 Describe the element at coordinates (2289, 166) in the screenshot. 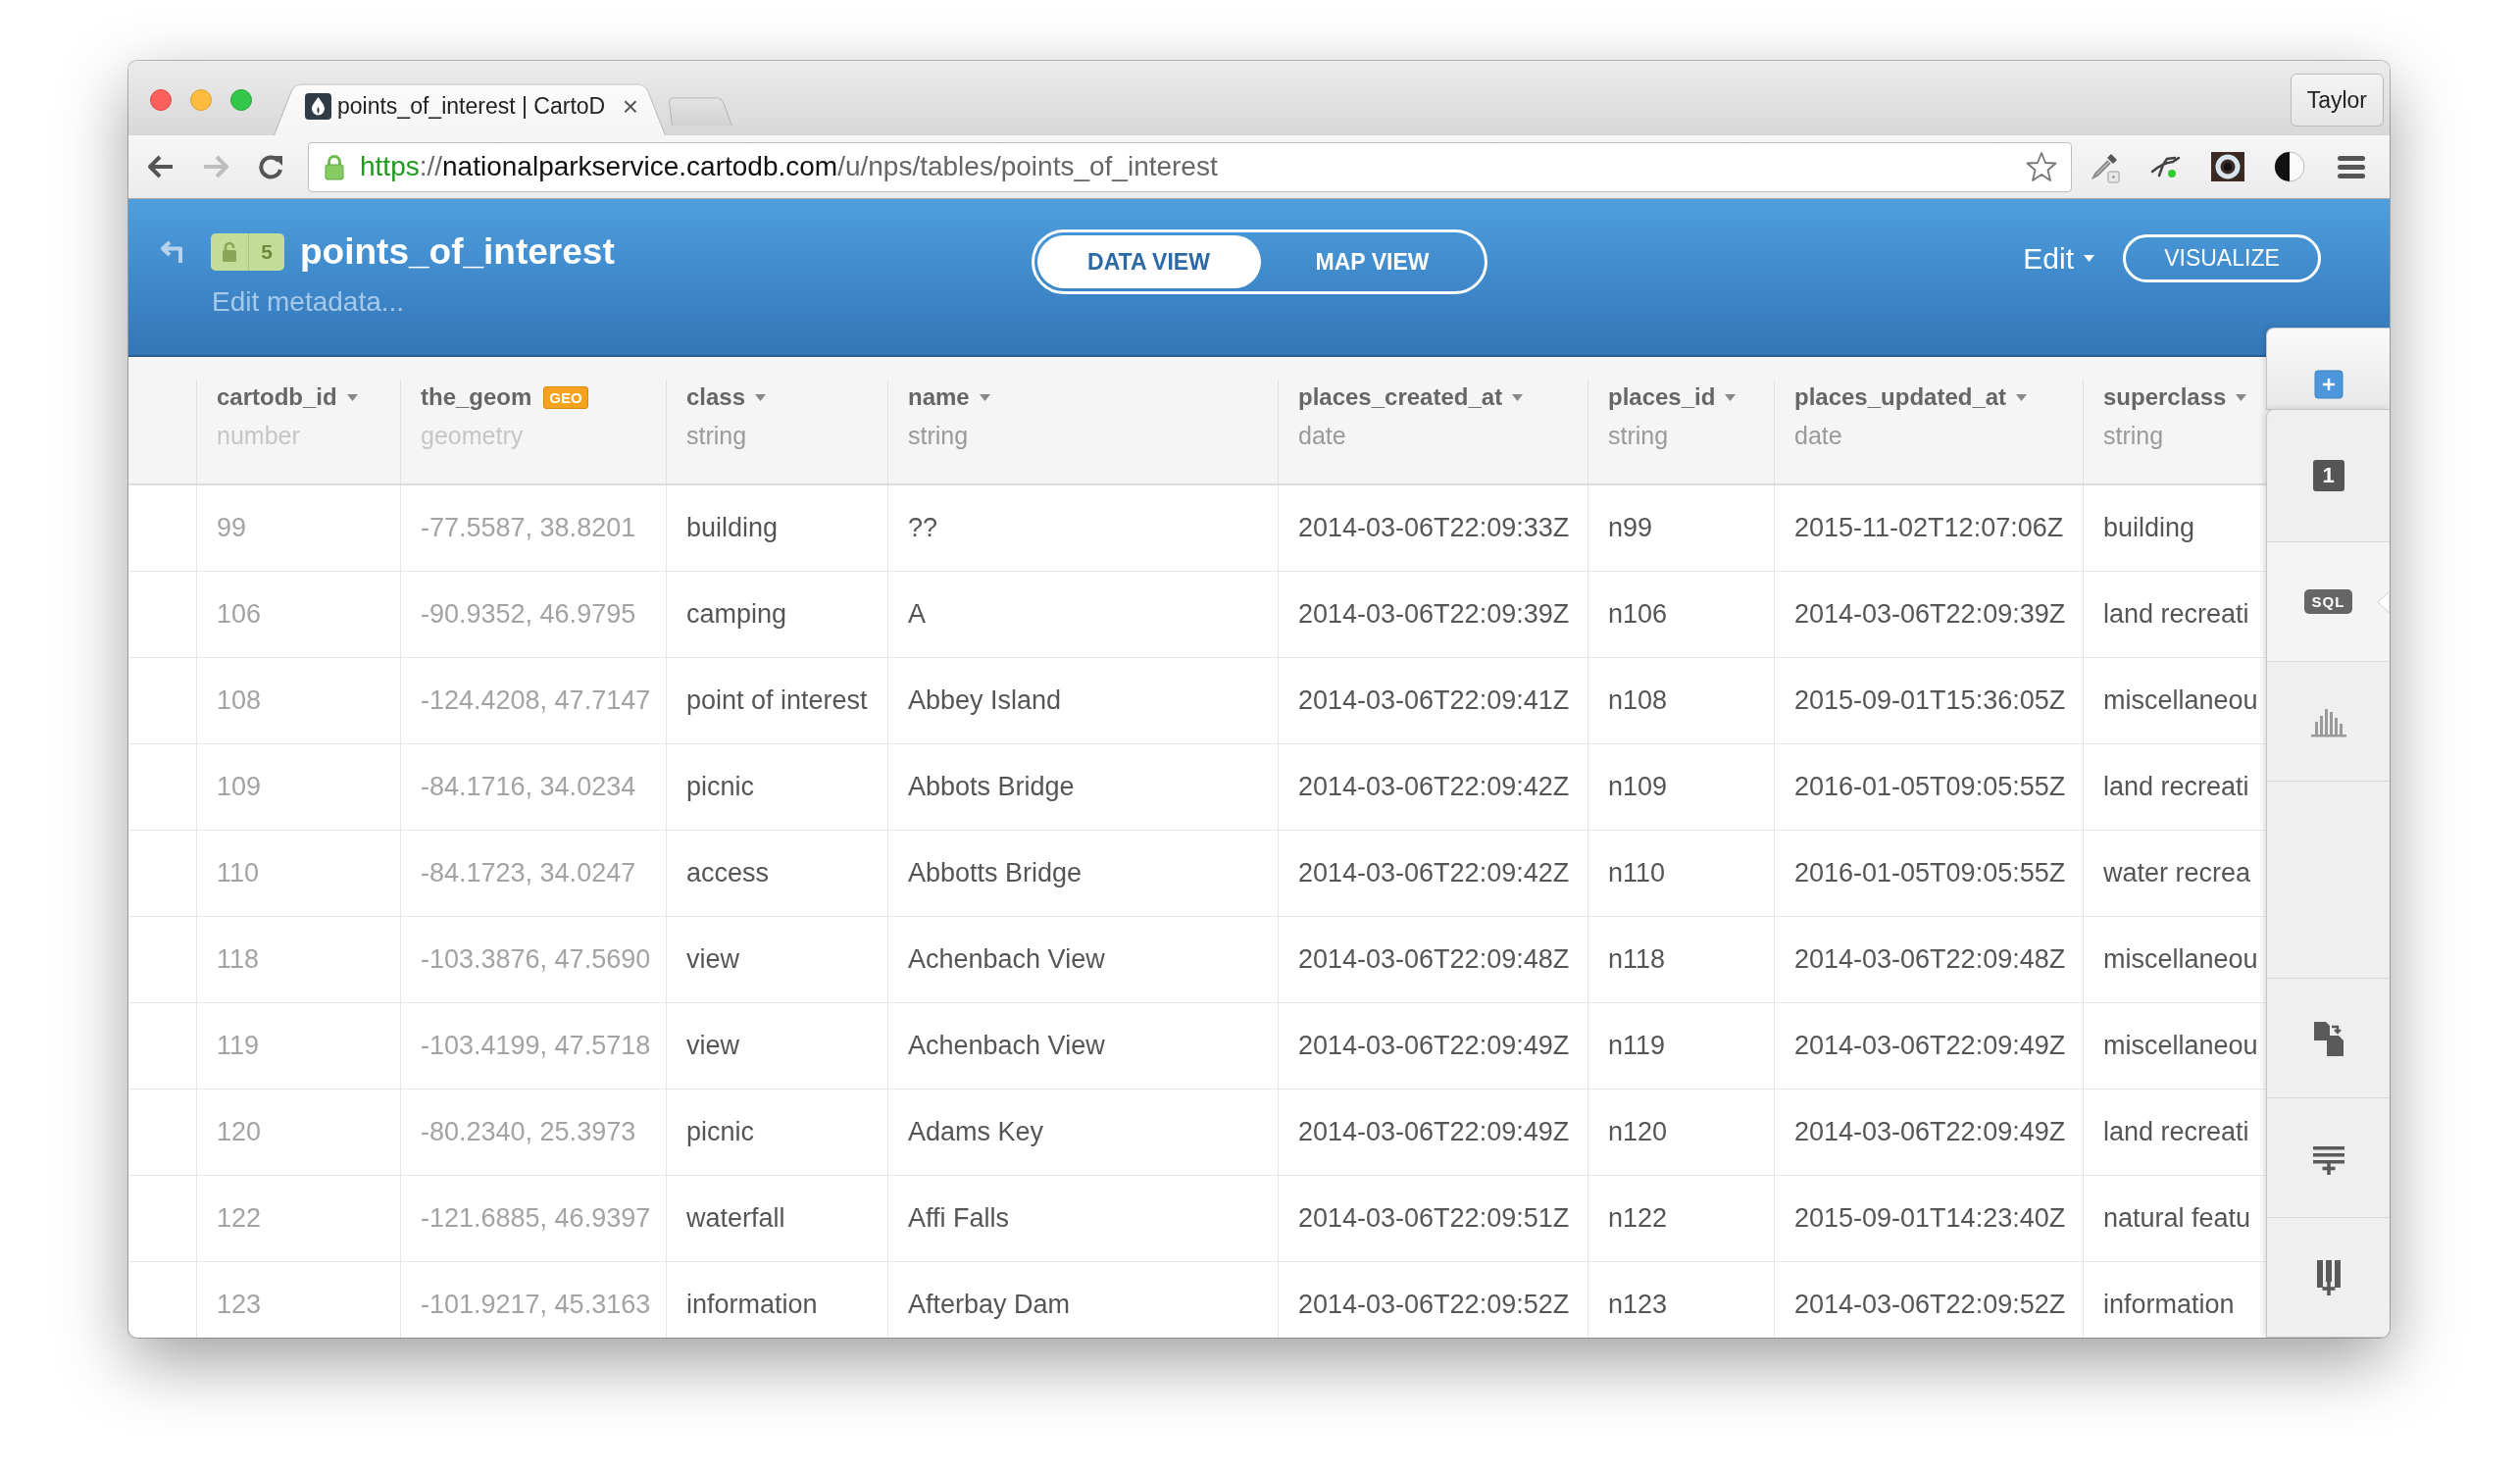

I see `half-circle-icon` at that location.